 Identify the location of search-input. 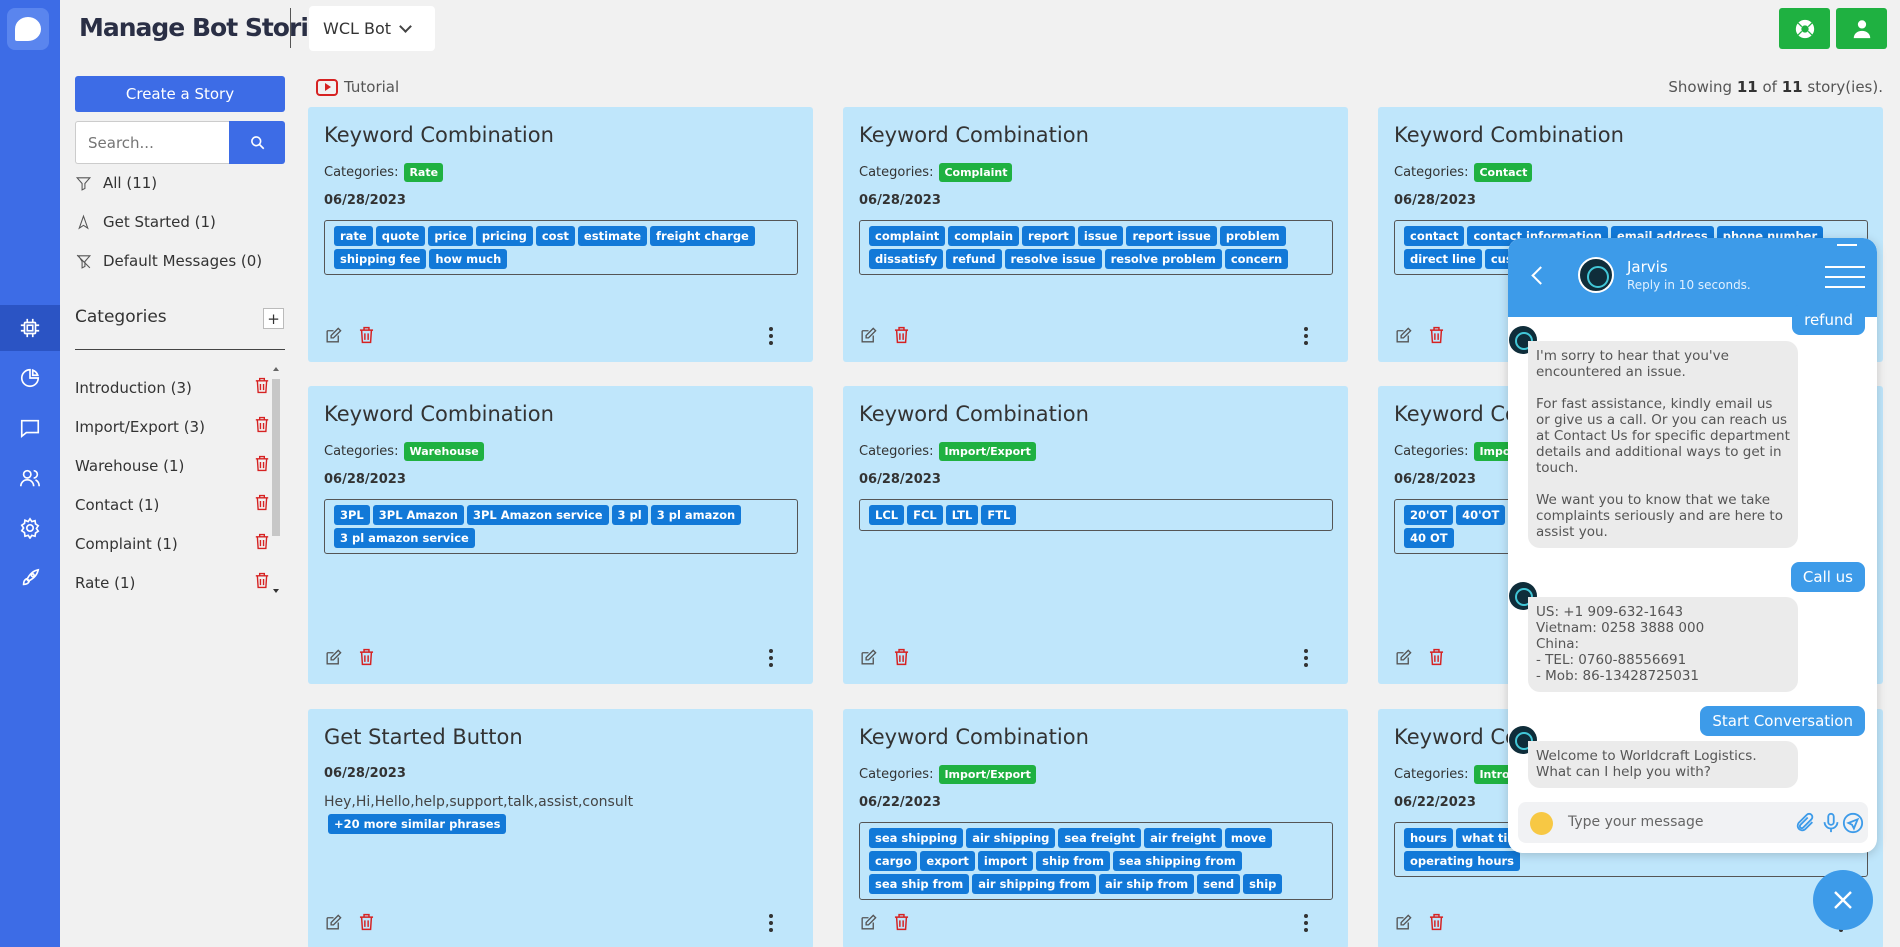
(152, 142).